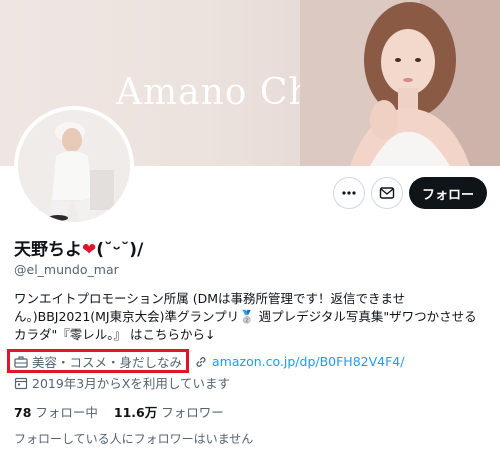  Describe the element at coordinates (89, 250) in the screenshot. I see `heart-icon: ❤` at that location.